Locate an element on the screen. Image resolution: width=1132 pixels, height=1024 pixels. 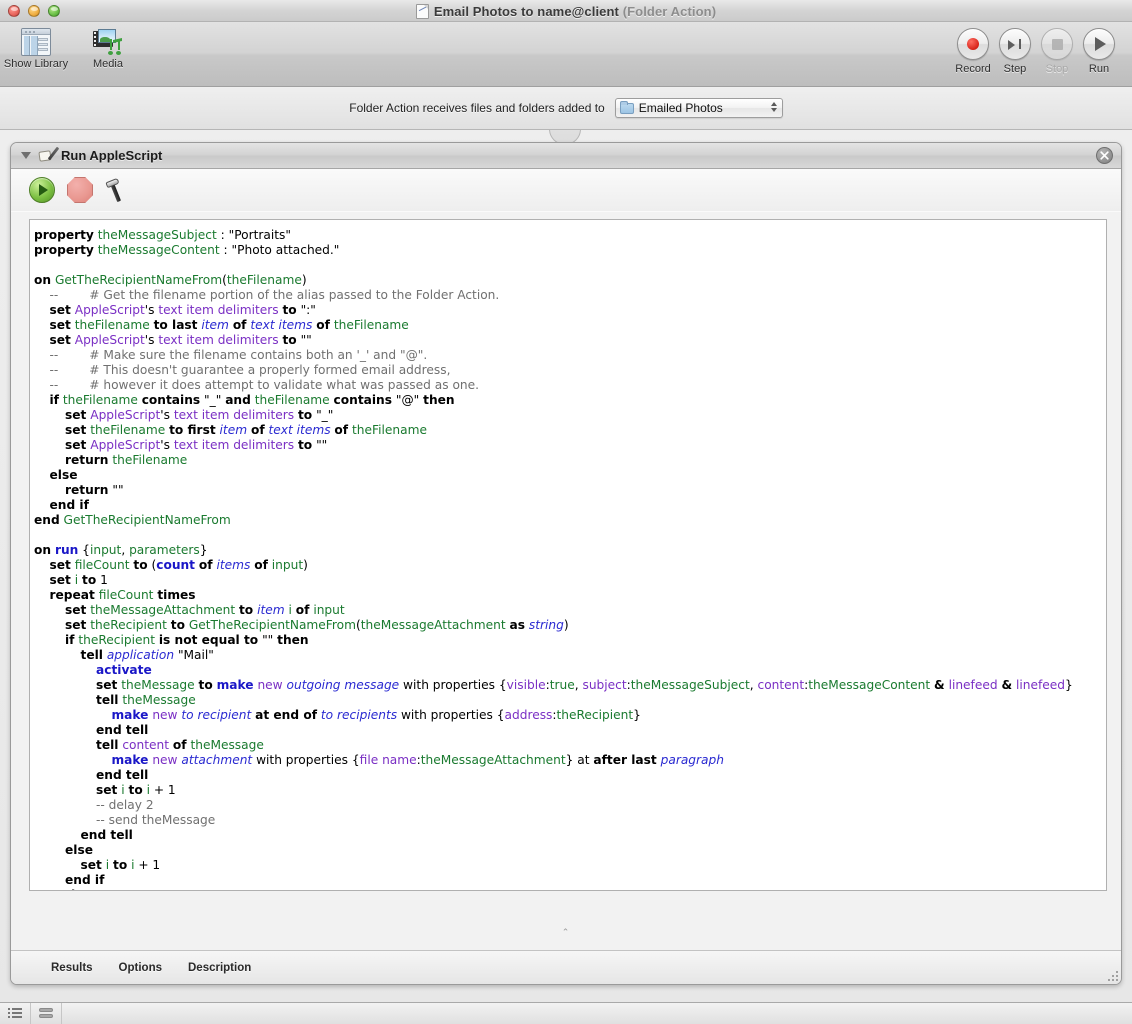
toolbar-label-show-library: Show Library is located at coordinates (36, 64).